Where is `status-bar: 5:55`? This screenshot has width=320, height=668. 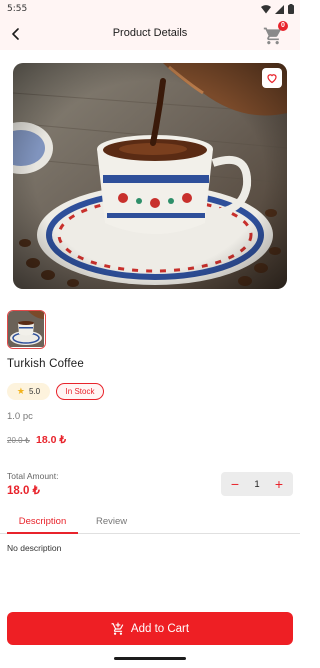 status-bar: 5:55 is located at coordinates (150, 9).